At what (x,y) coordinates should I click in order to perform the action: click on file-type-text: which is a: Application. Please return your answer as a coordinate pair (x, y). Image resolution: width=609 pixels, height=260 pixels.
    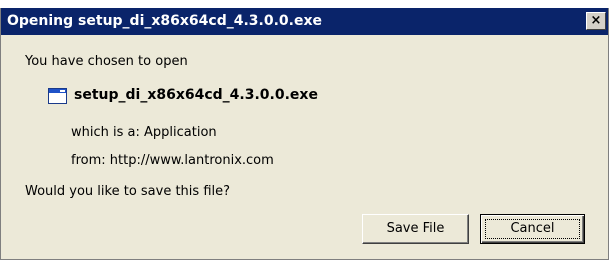
    Looking at the image, I should click on (144, 132).